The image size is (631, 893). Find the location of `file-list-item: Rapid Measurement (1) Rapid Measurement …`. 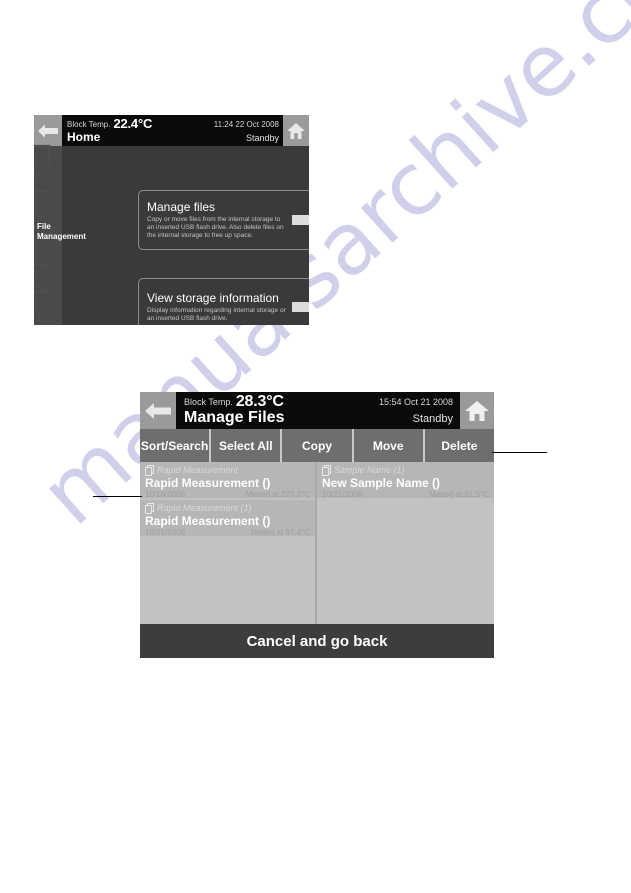

file-list-item: Rapid Measurement (1) Rapid Measurement … is located at coordinates (227, 519).